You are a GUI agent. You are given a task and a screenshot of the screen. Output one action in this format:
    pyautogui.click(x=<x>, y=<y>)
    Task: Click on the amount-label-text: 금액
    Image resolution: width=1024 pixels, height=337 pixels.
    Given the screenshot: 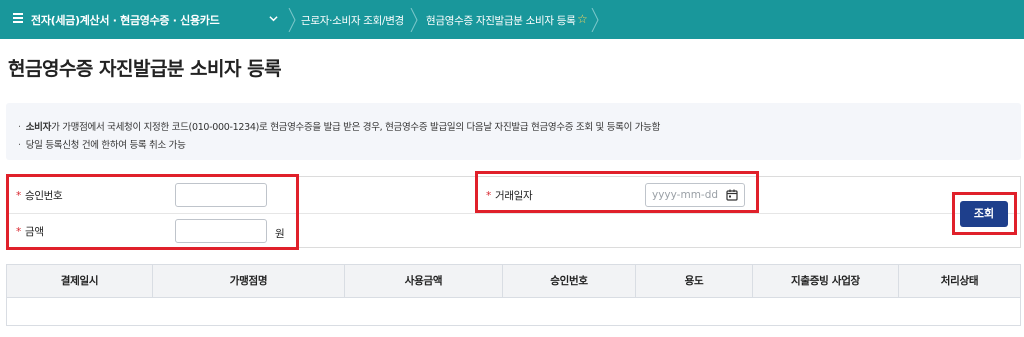 What is the action you would take?
    pyautogui.click(x=34, y=232)
    